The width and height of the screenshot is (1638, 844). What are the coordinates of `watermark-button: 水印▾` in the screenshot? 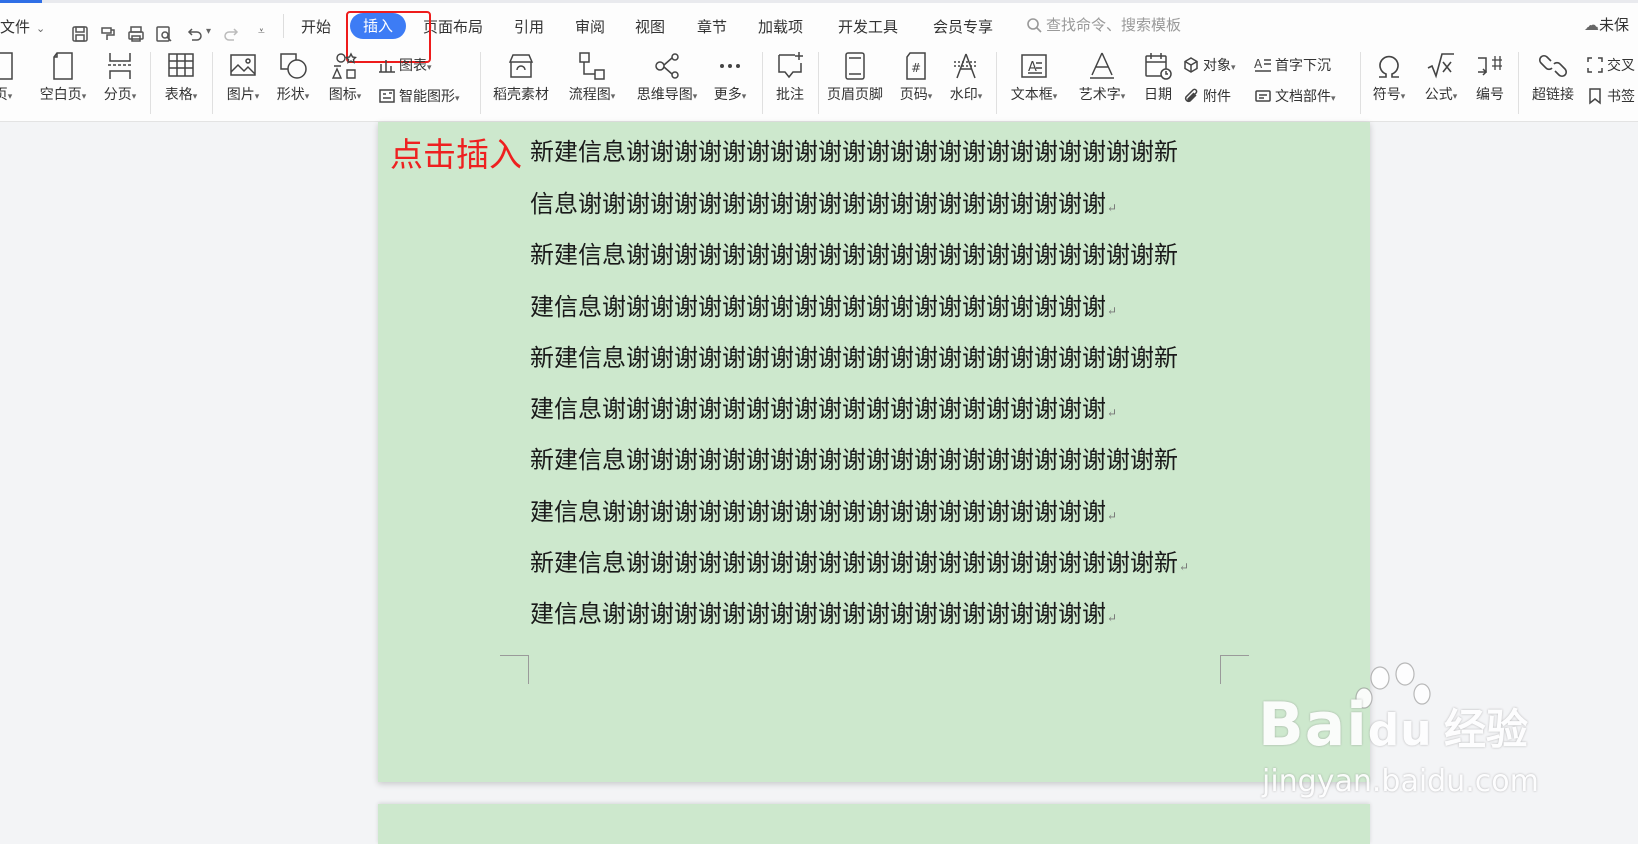 It's located at (966, 77).